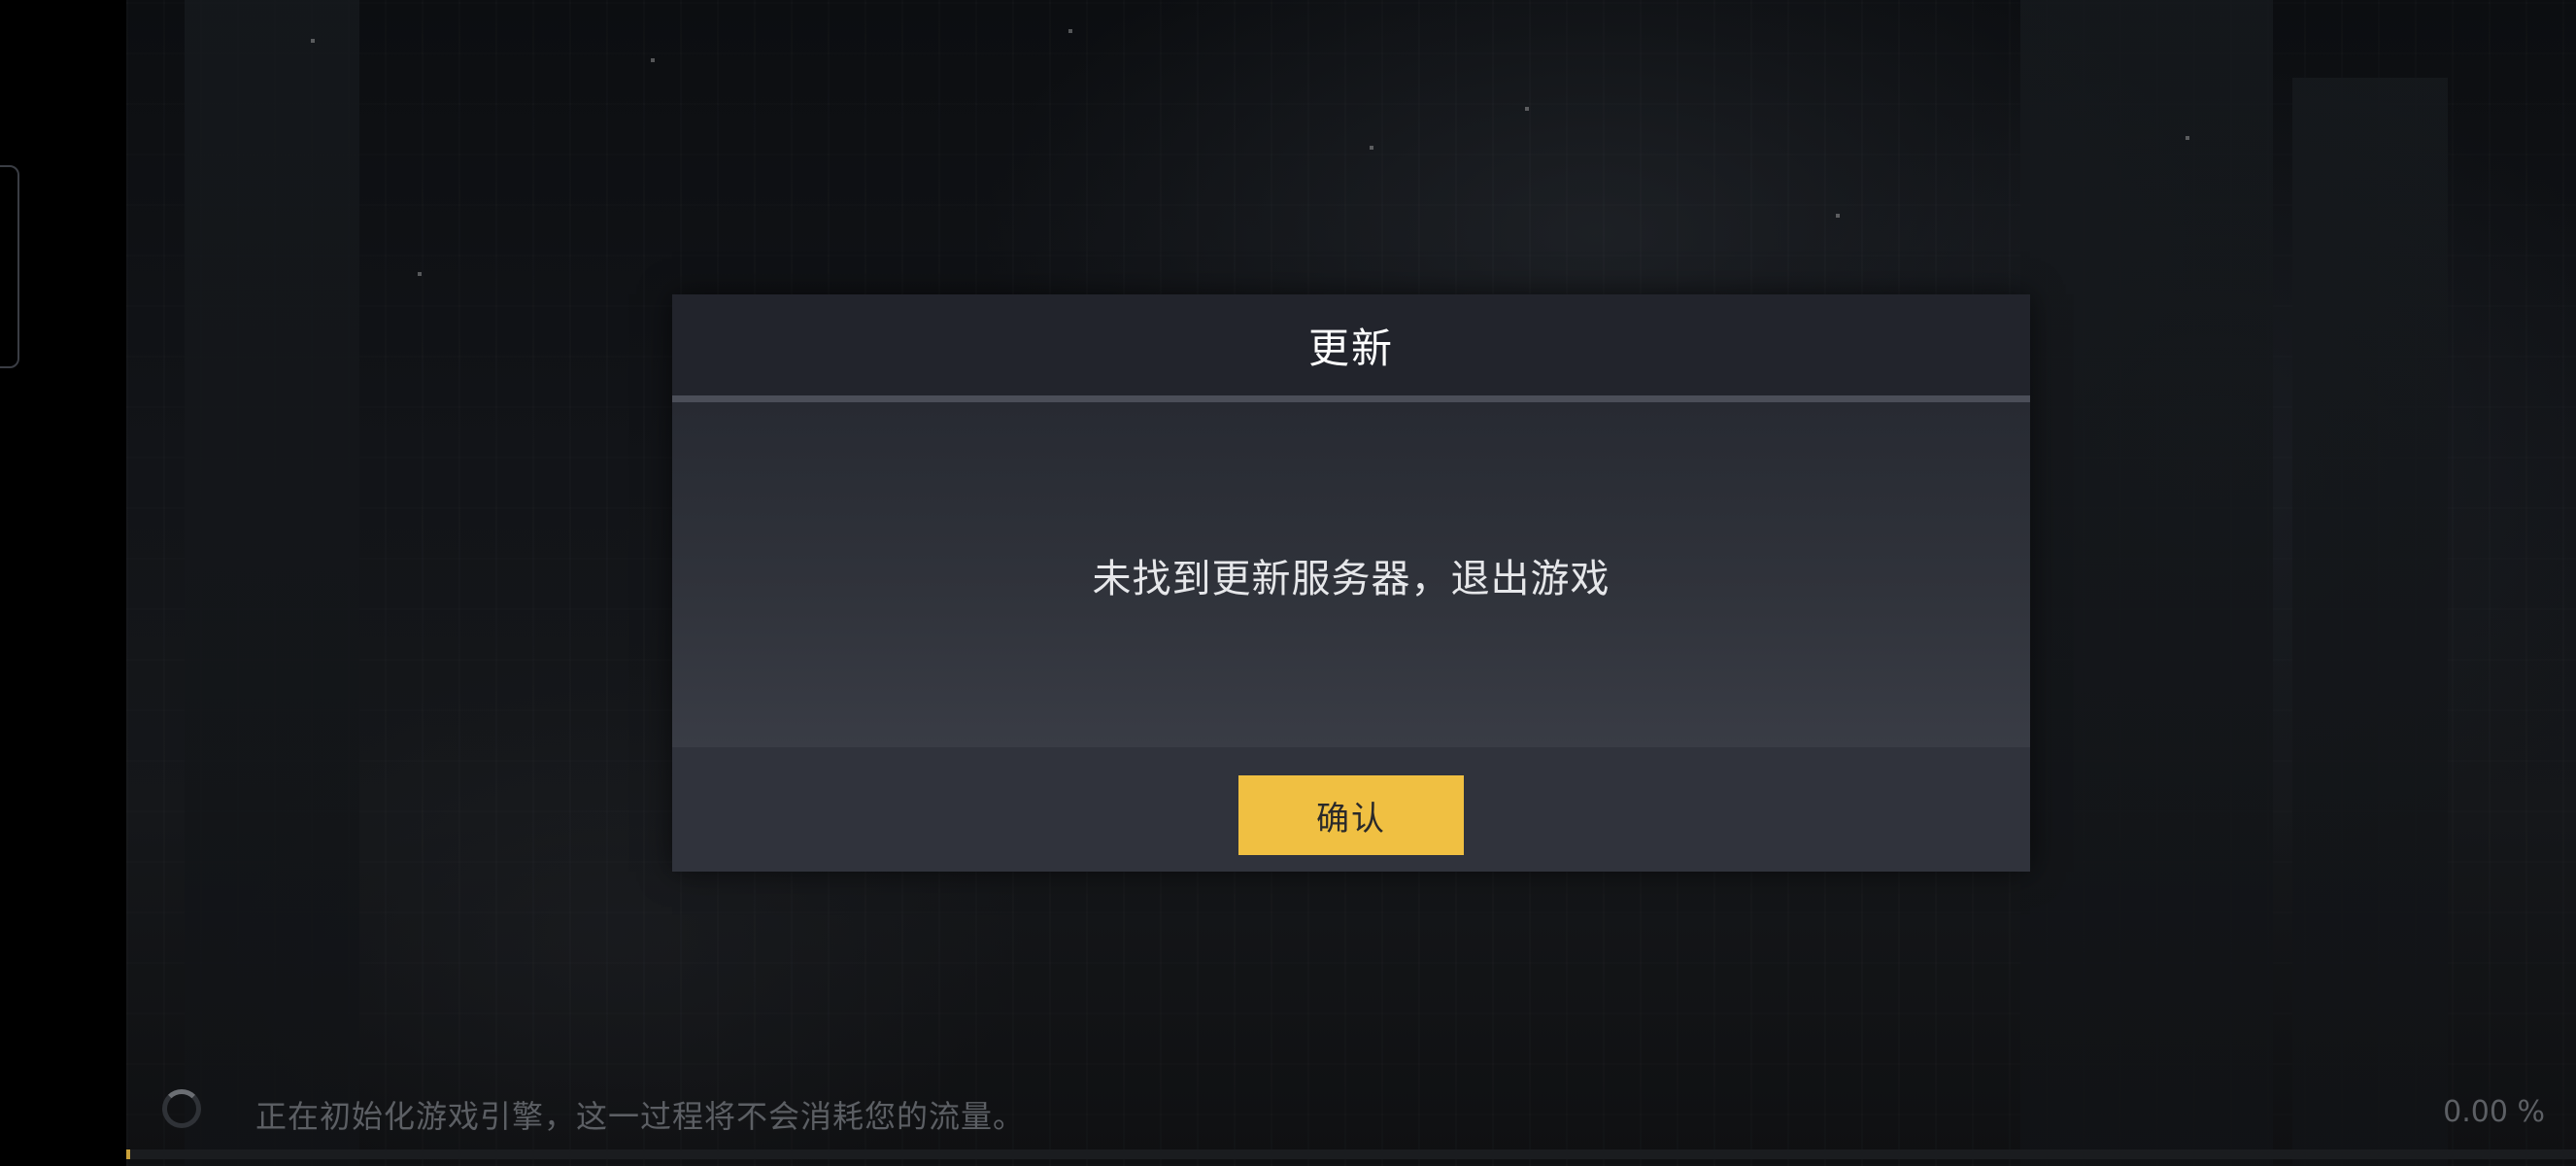 The image size is (2576, 1166). I want to click on side-edge-handle, so click(9, 266).